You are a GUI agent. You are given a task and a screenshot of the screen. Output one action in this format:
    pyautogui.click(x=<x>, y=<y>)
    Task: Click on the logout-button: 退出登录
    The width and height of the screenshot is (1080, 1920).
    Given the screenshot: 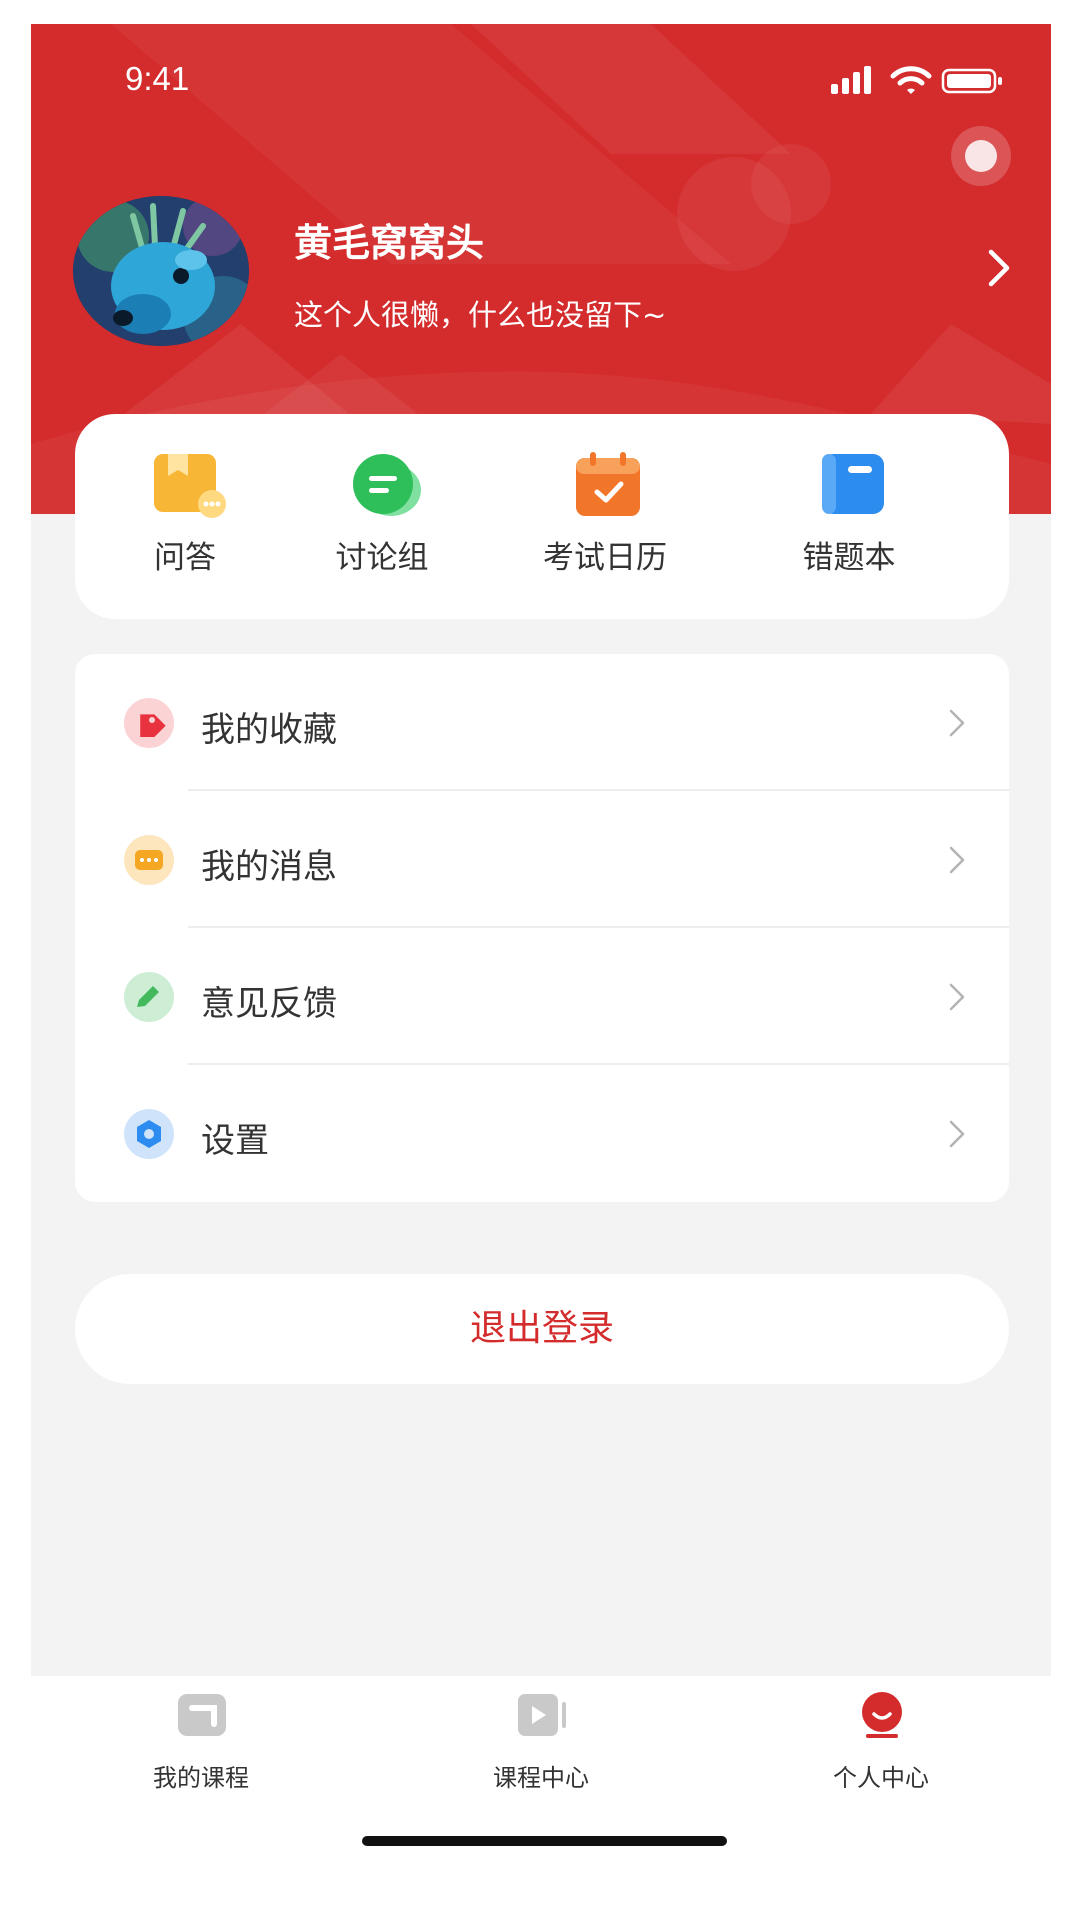 What is the action you would take?
    pyautogui.click(x=542, y=1329)
    